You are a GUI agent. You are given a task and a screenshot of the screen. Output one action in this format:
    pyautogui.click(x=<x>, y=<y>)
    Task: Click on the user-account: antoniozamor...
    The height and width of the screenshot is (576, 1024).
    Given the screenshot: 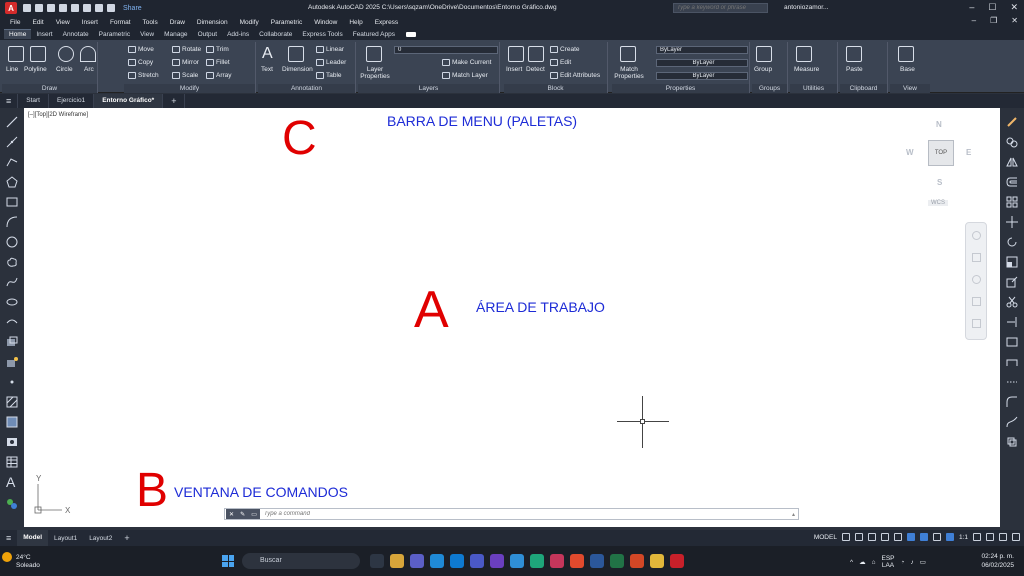 What is the action you would take?
    pyautogui.click(x=806, y=7)
    